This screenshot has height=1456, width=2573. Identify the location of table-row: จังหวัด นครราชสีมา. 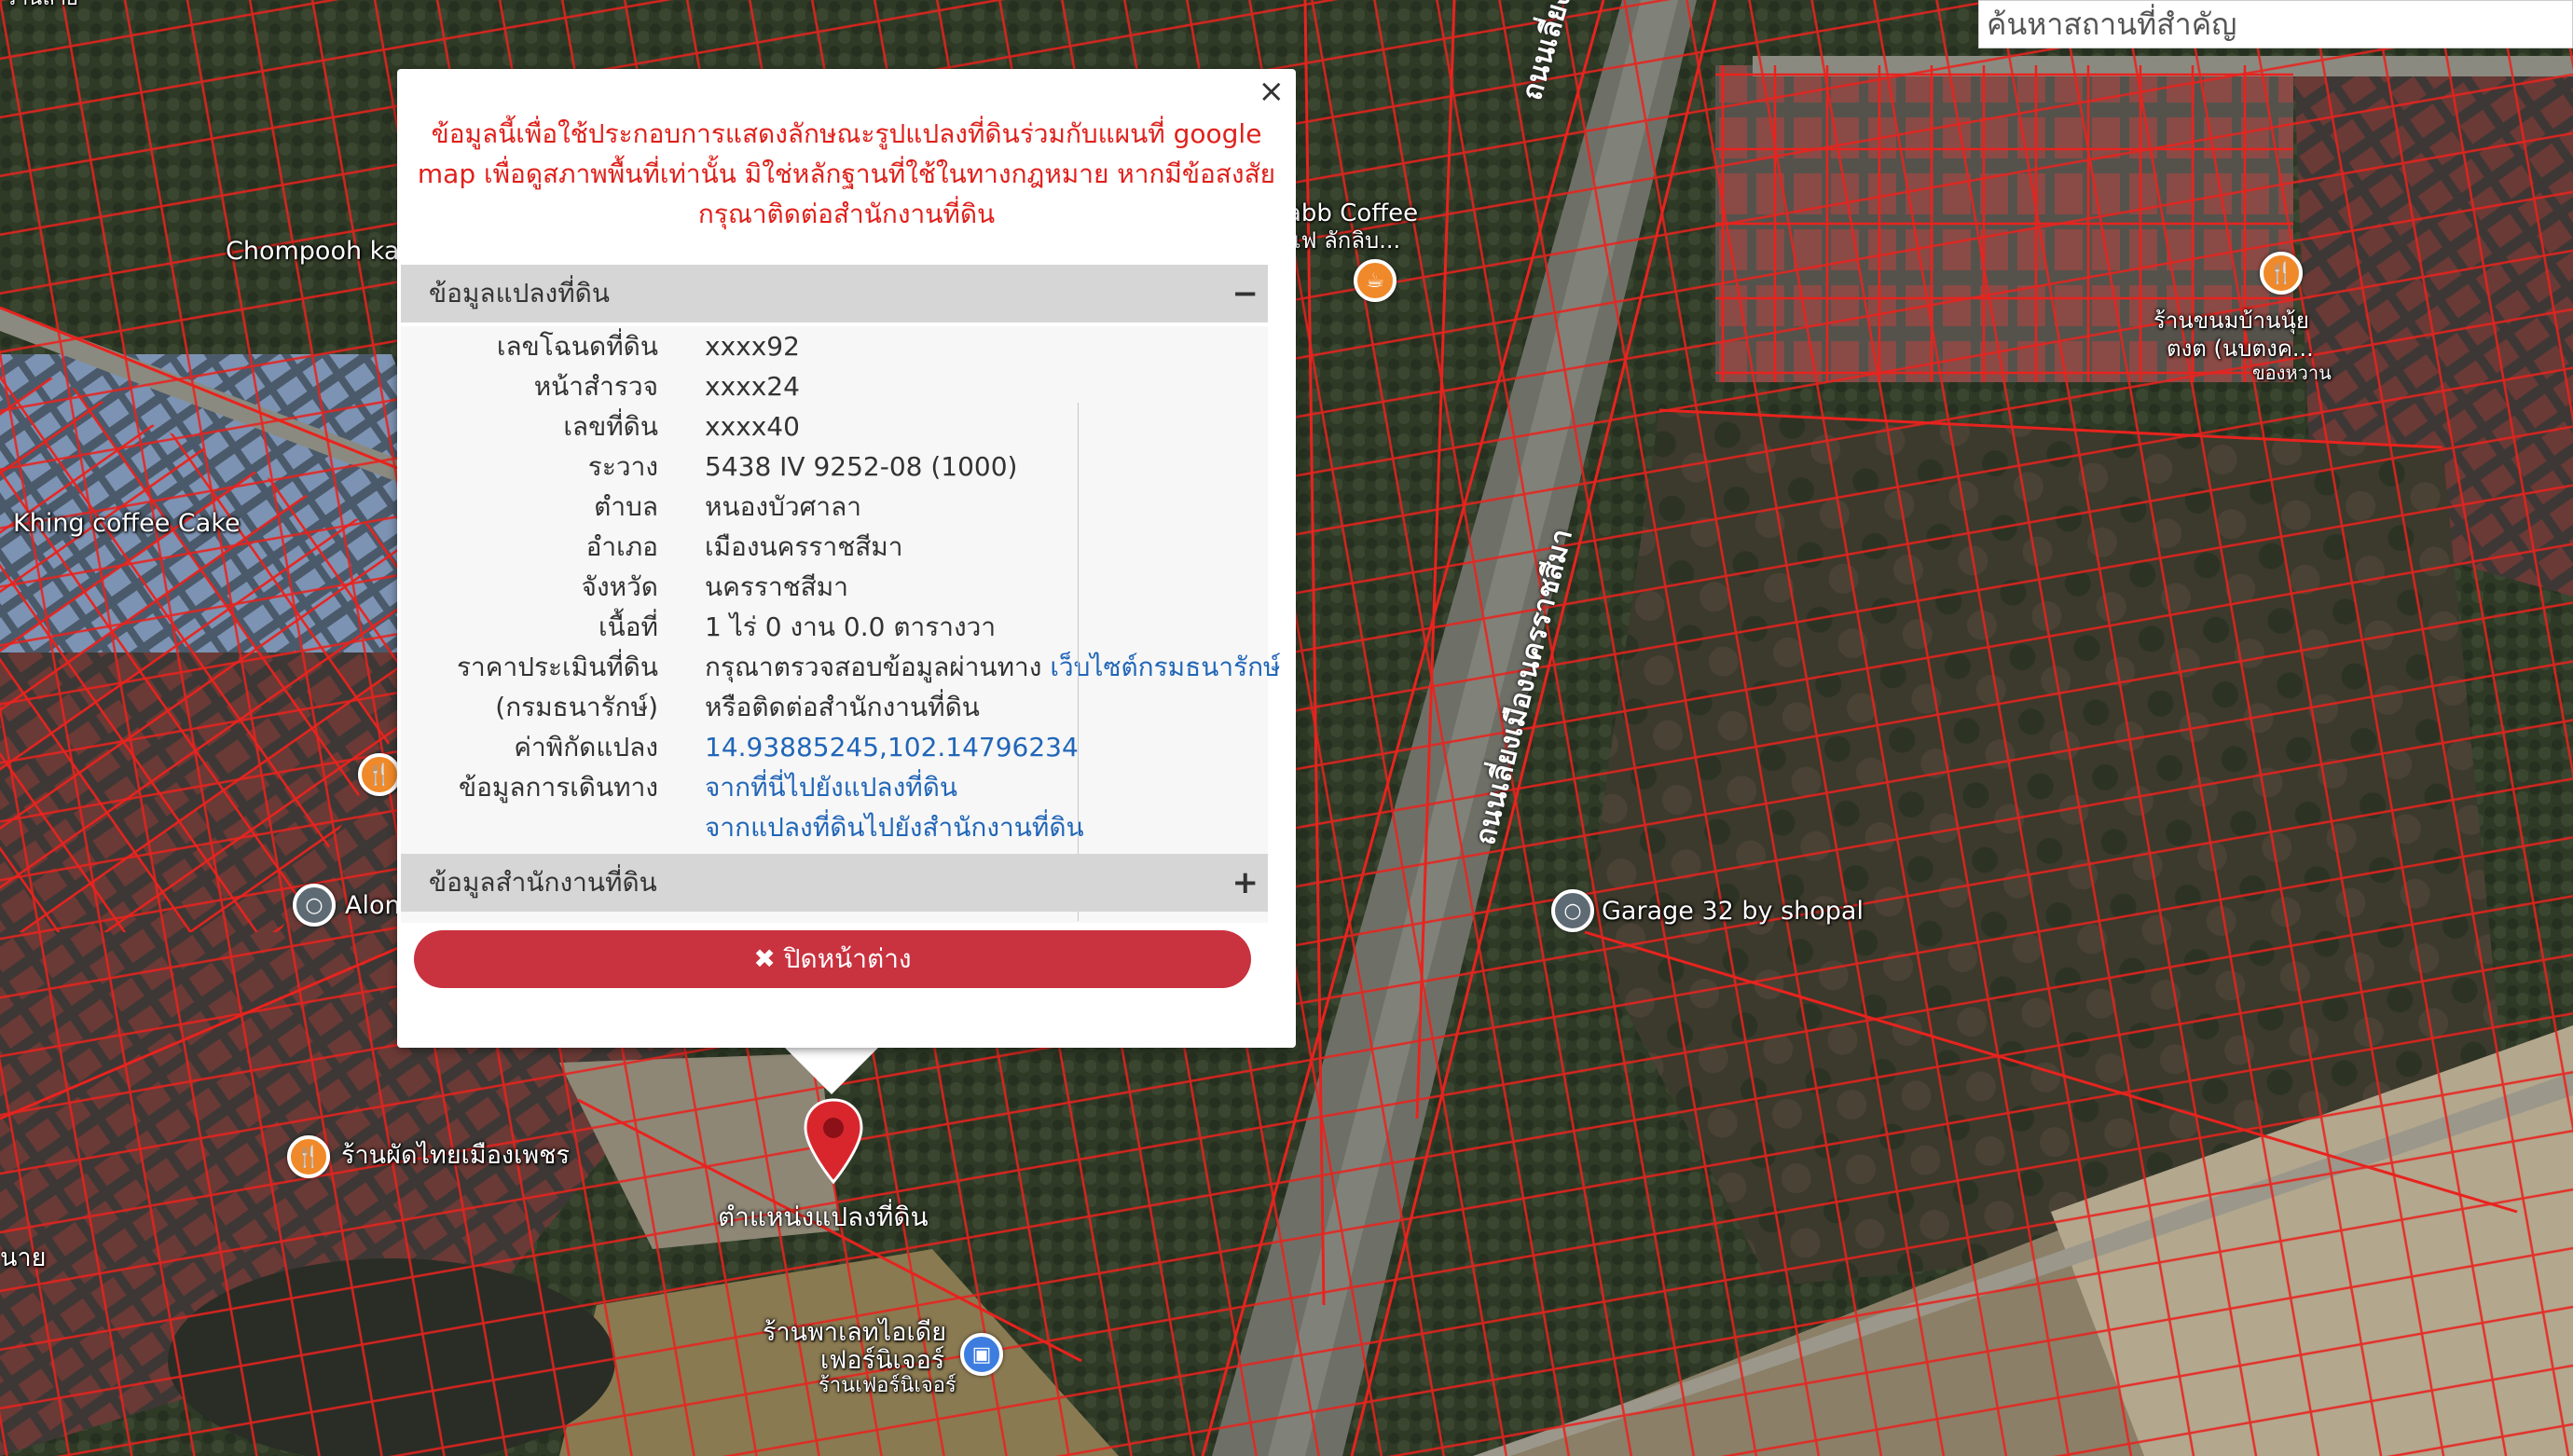
(834, 587).